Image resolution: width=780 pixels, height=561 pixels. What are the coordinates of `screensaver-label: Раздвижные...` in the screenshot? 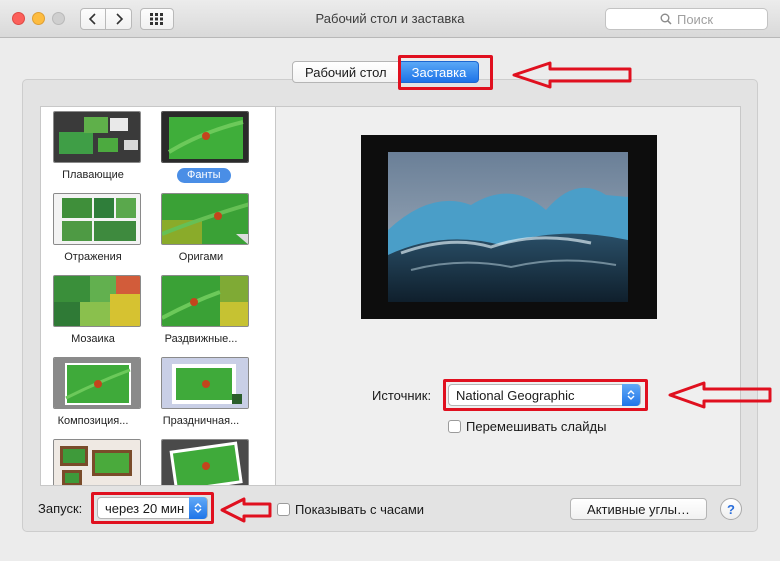 It's located at (201, 339).